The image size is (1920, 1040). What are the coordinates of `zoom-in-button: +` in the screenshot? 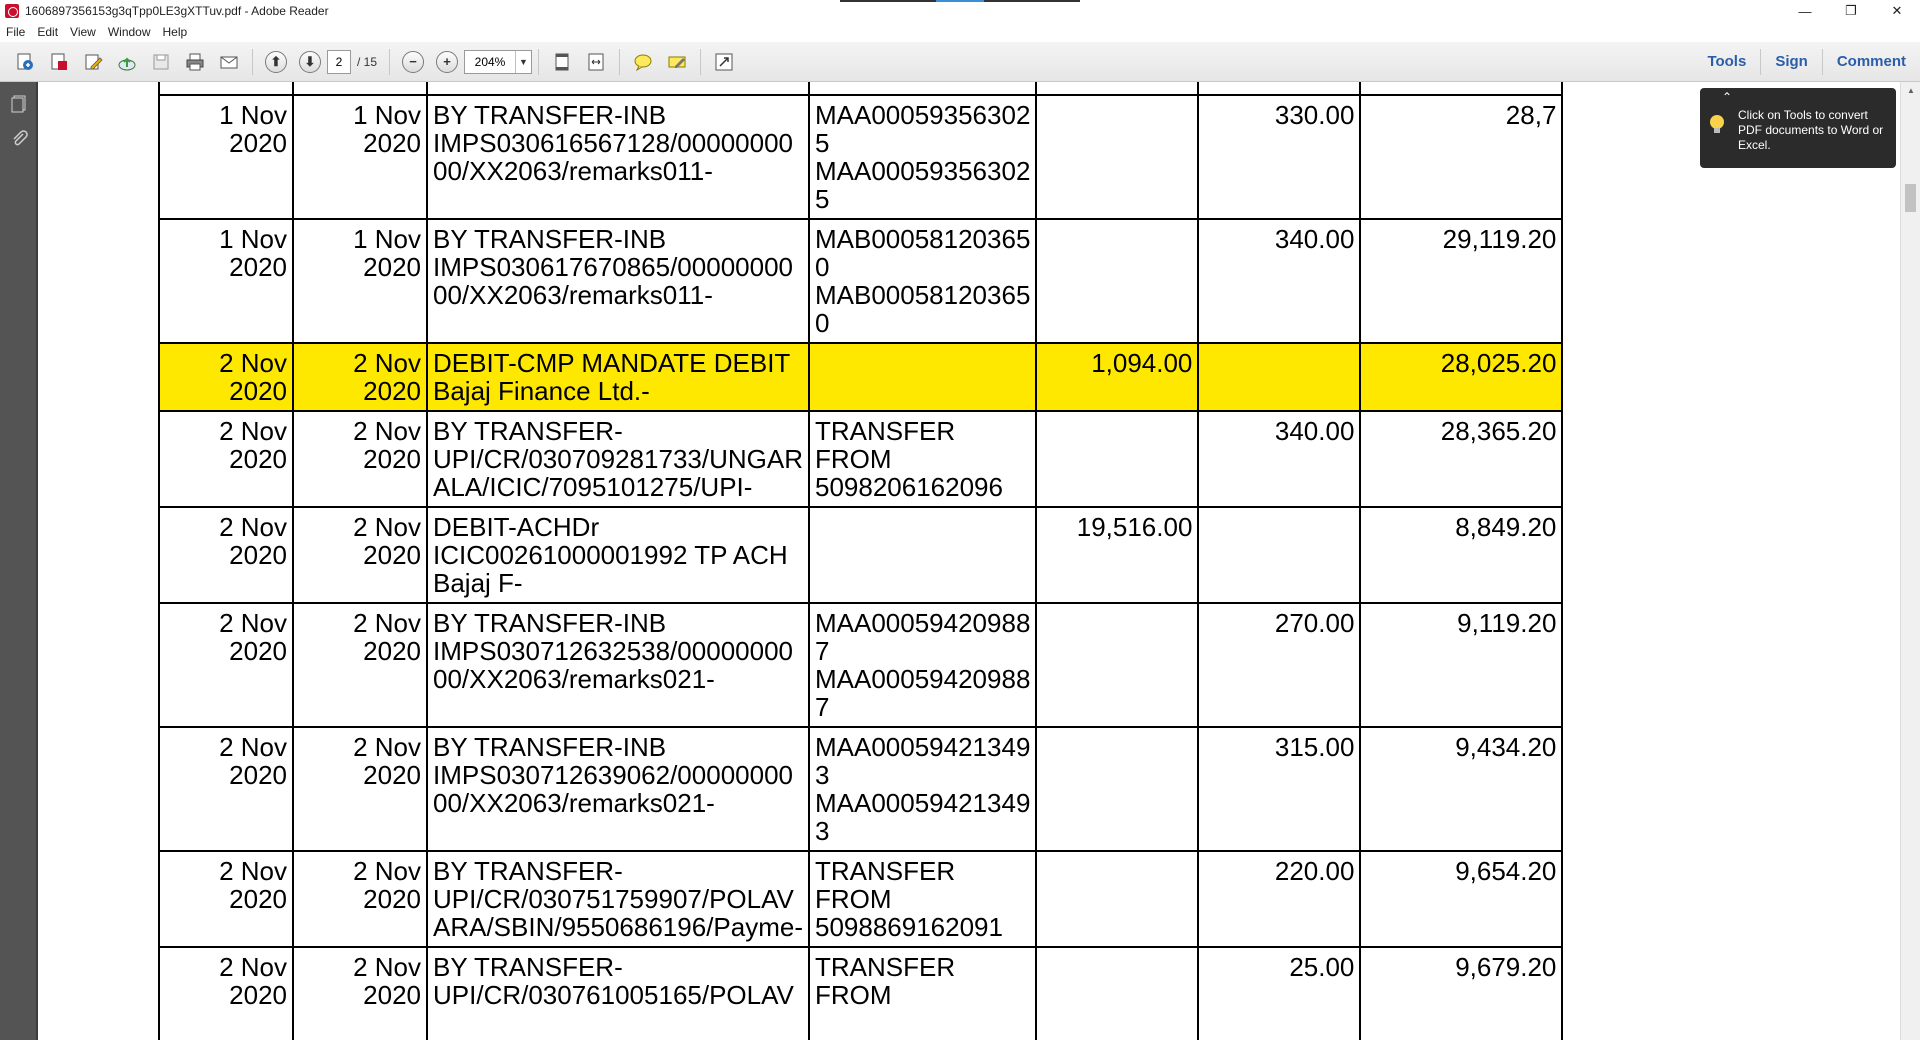 It's located at (447, 62).